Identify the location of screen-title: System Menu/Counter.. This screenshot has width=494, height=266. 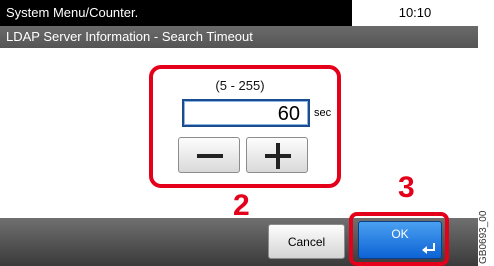
(72, 12).